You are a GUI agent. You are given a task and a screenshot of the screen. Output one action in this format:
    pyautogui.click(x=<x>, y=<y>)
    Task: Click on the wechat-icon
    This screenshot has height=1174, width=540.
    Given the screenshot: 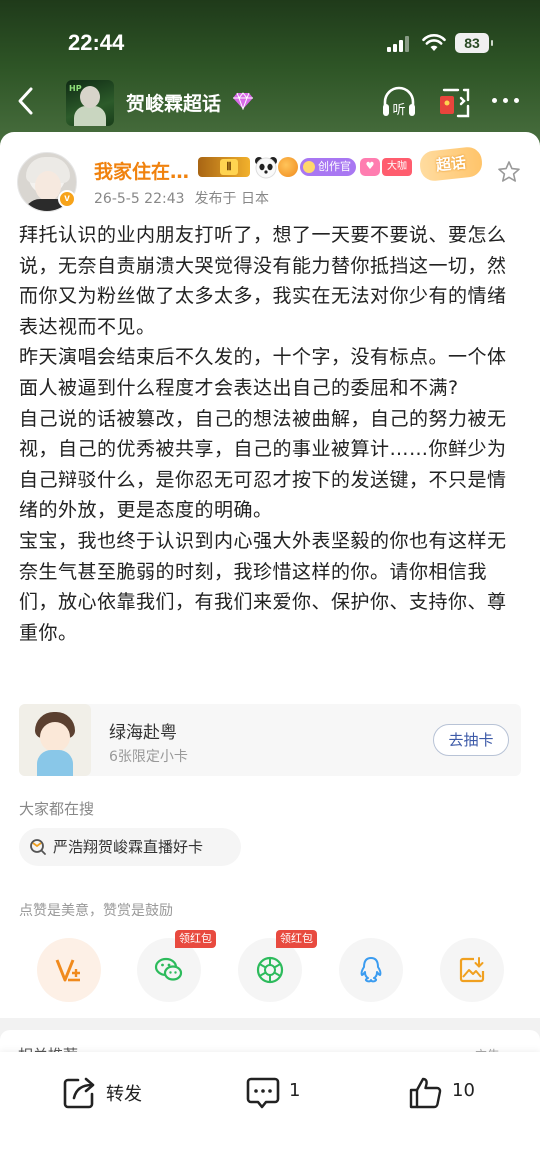 What is the action you would take?
    pyautogui.click(x=168, y=969)
    